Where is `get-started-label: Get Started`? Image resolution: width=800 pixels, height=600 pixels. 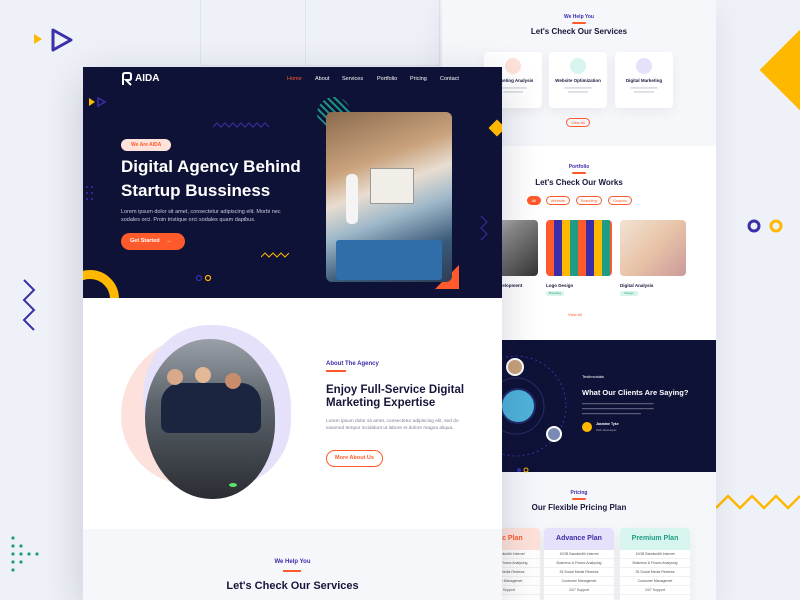 get-started-label: Get Started is located at coordinates (145, 241).